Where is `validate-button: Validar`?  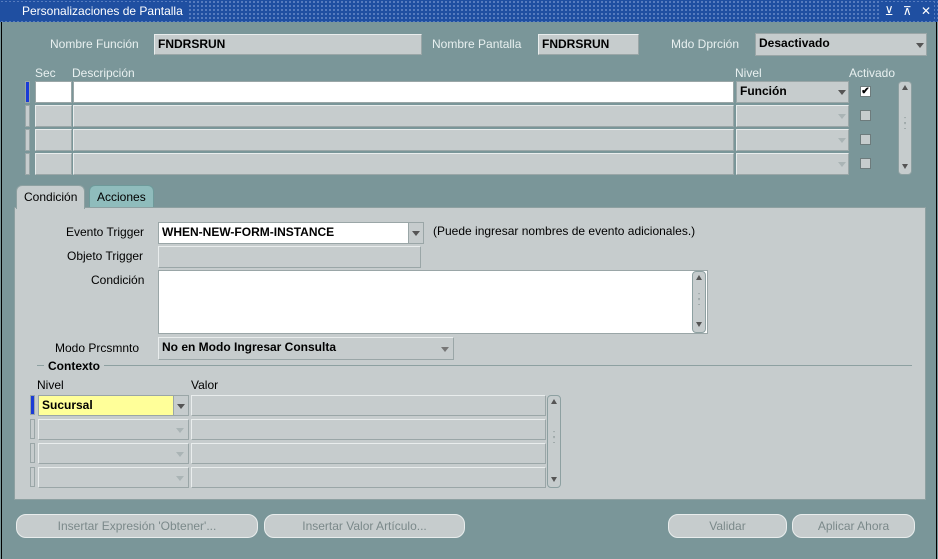 validate-button: Validar is located at coordinates (727, 526).